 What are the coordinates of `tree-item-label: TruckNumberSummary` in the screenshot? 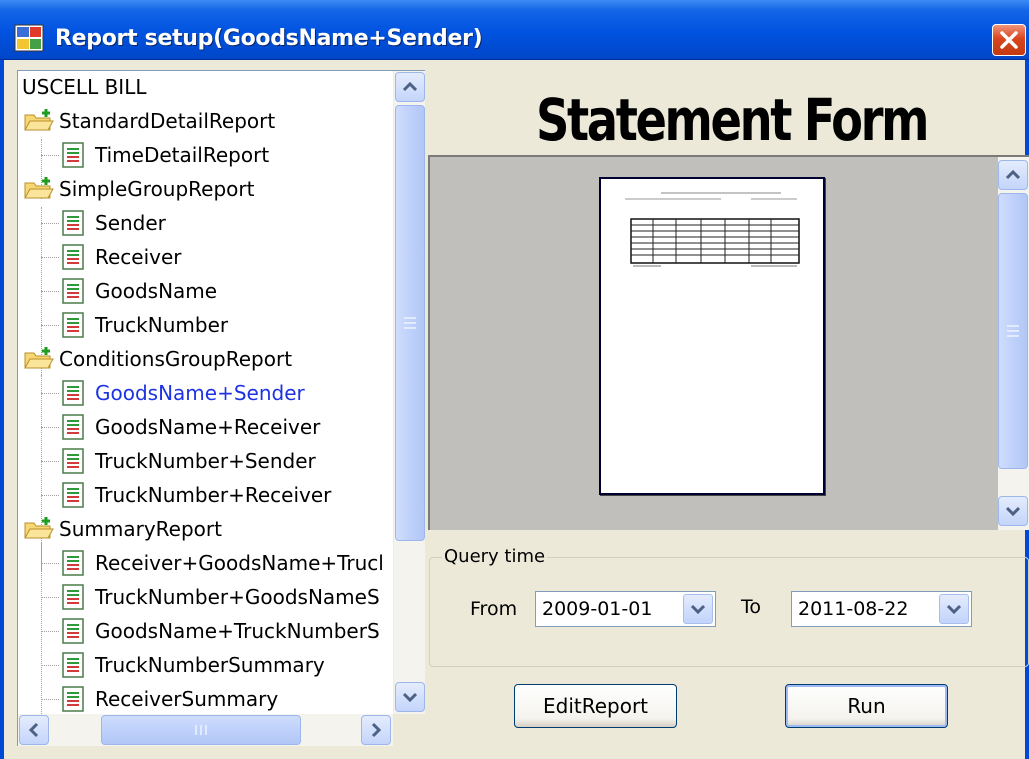 It's located at (210, 665).